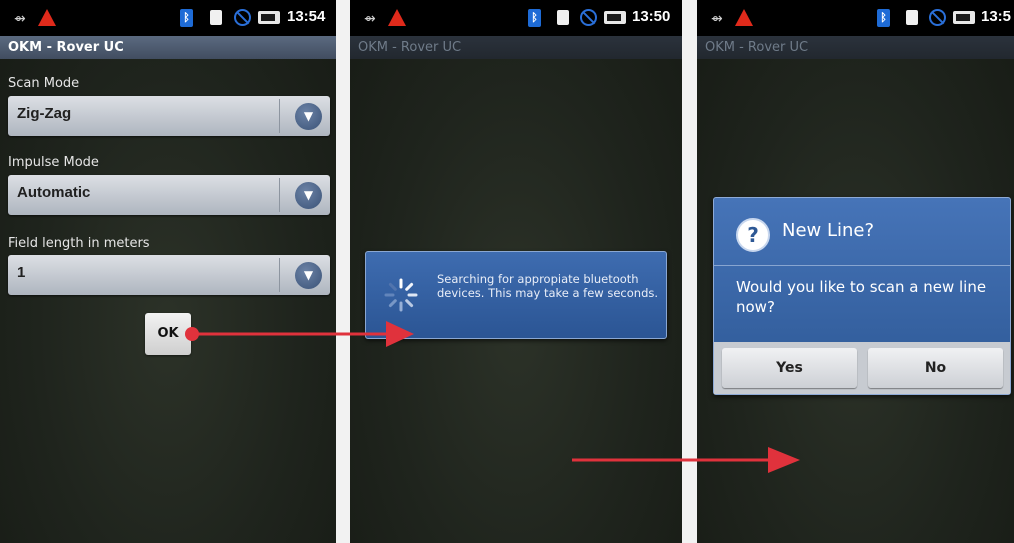 The image size is (1014, 543). I want to click on arrow-search-to-dialog, so click(686, 460).